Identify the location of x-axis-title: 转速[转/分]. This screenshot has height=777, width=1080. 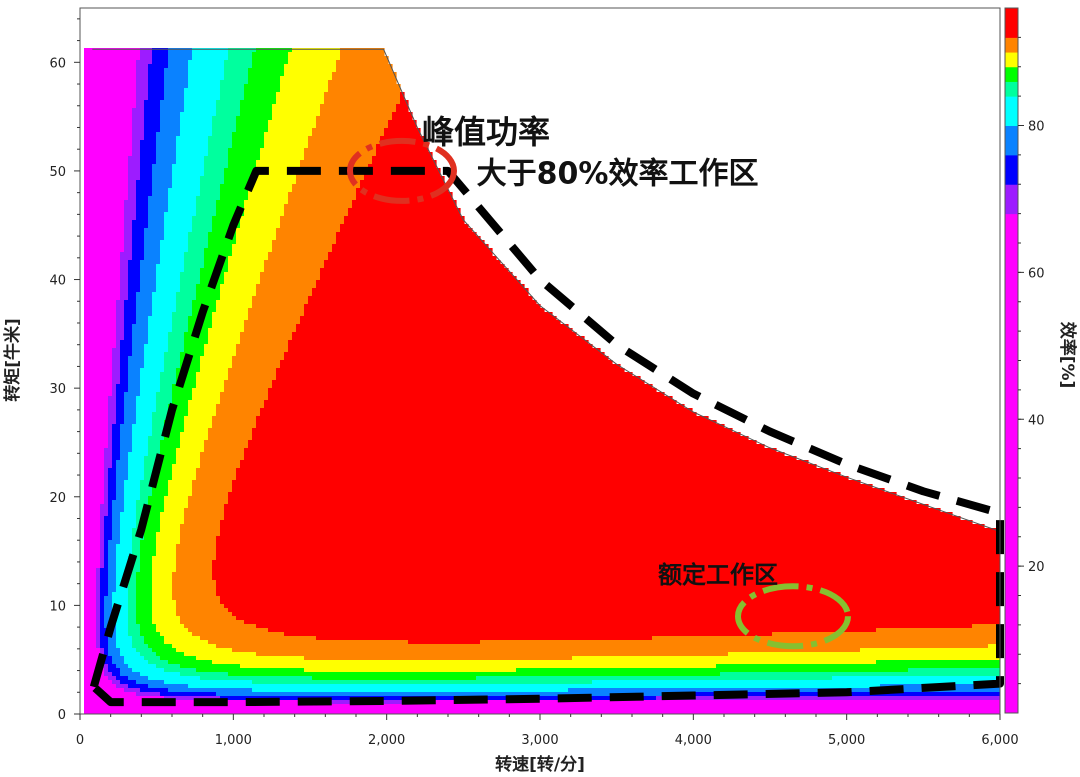
(540, 764).